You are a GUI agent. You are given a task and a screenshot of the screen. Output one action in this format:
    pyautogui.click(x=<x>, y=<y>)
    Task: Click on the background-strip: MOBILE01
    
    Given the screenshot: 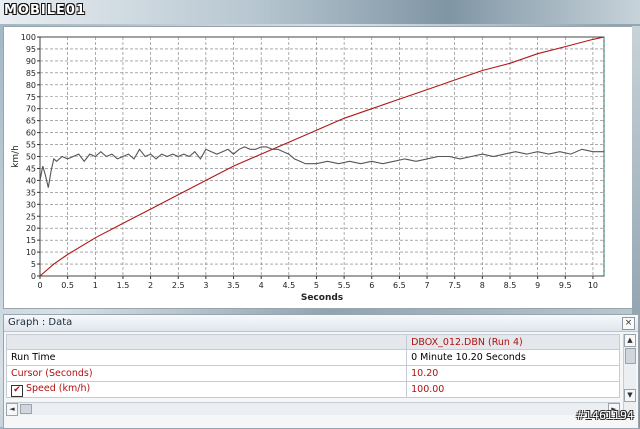 What is the action you would take?
    pyautogui.click(x=320, y=12)
    